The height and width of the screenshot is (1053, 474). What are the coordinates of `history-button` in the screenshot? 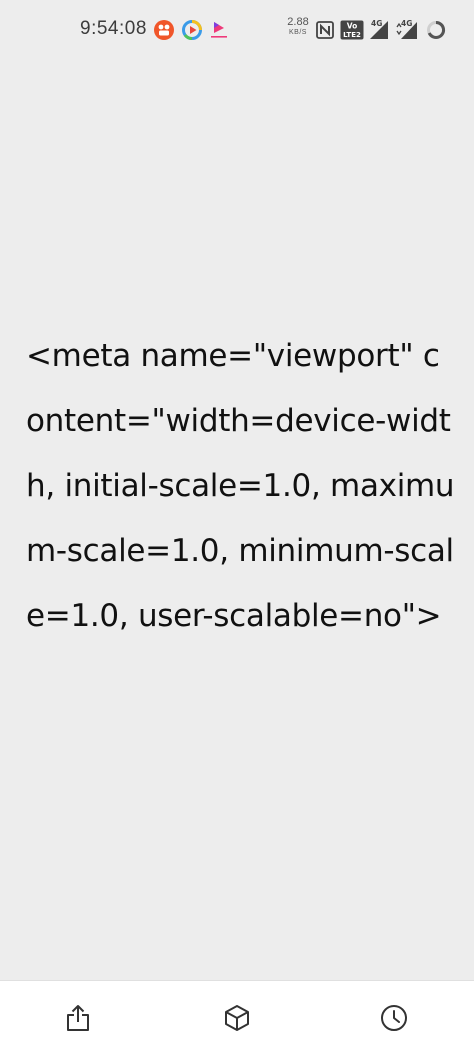 It's located at (394, 1018).